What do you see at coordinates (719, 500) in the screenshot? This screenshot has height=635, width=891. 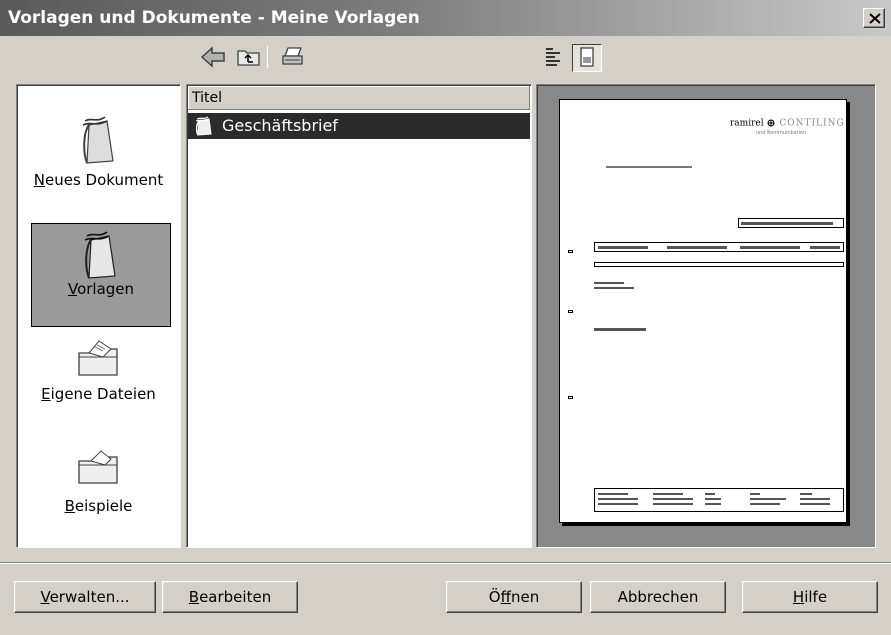 I see `preview-footer-table` at bounding box center [719, 500].